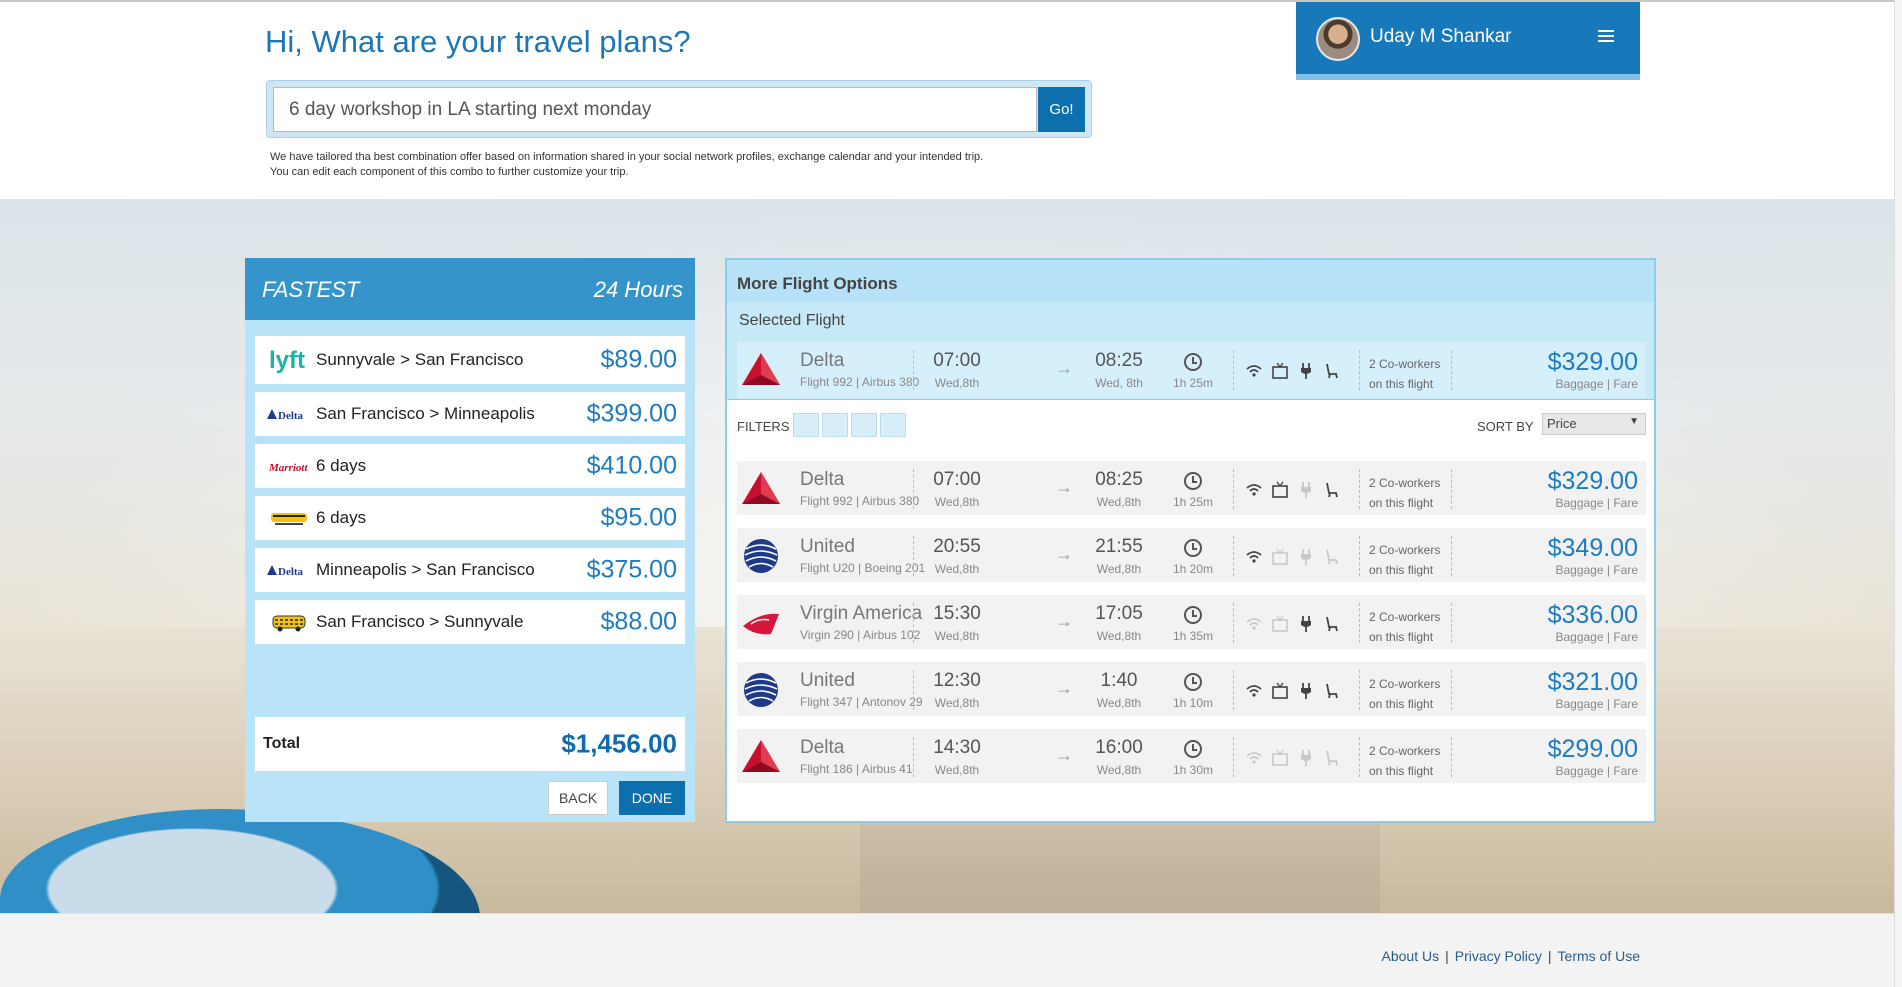 The image size is (1902, 987). I want to click on hamburger-menu-icon, so click(1606, 37).